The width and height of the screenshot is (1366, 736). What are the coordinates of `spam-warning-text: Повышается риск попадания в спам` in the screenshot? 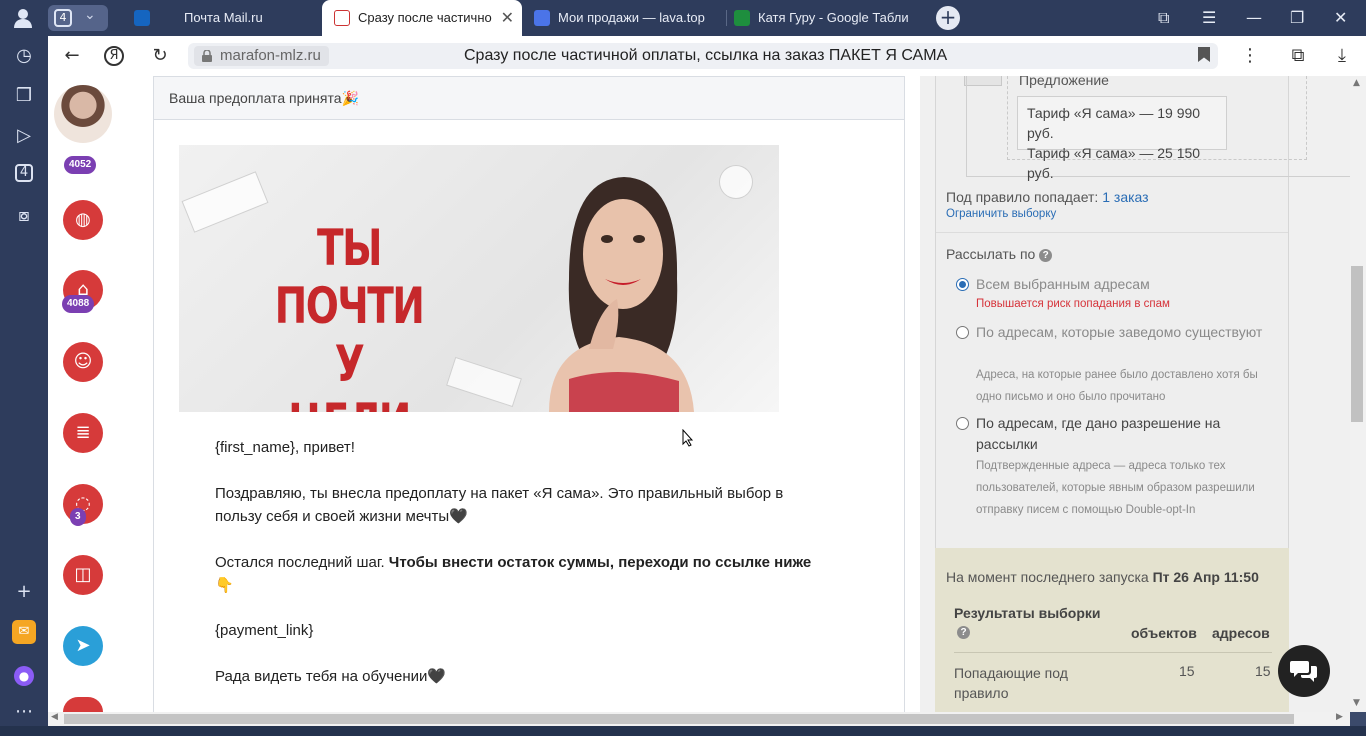 It's located at (1073, 304).